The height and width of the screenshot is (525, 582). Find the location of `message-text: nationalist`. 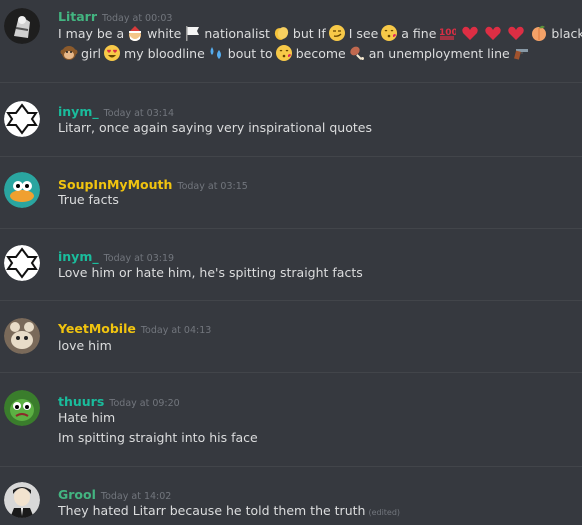

message-text: nationalist is located at coordinates (237, 33).